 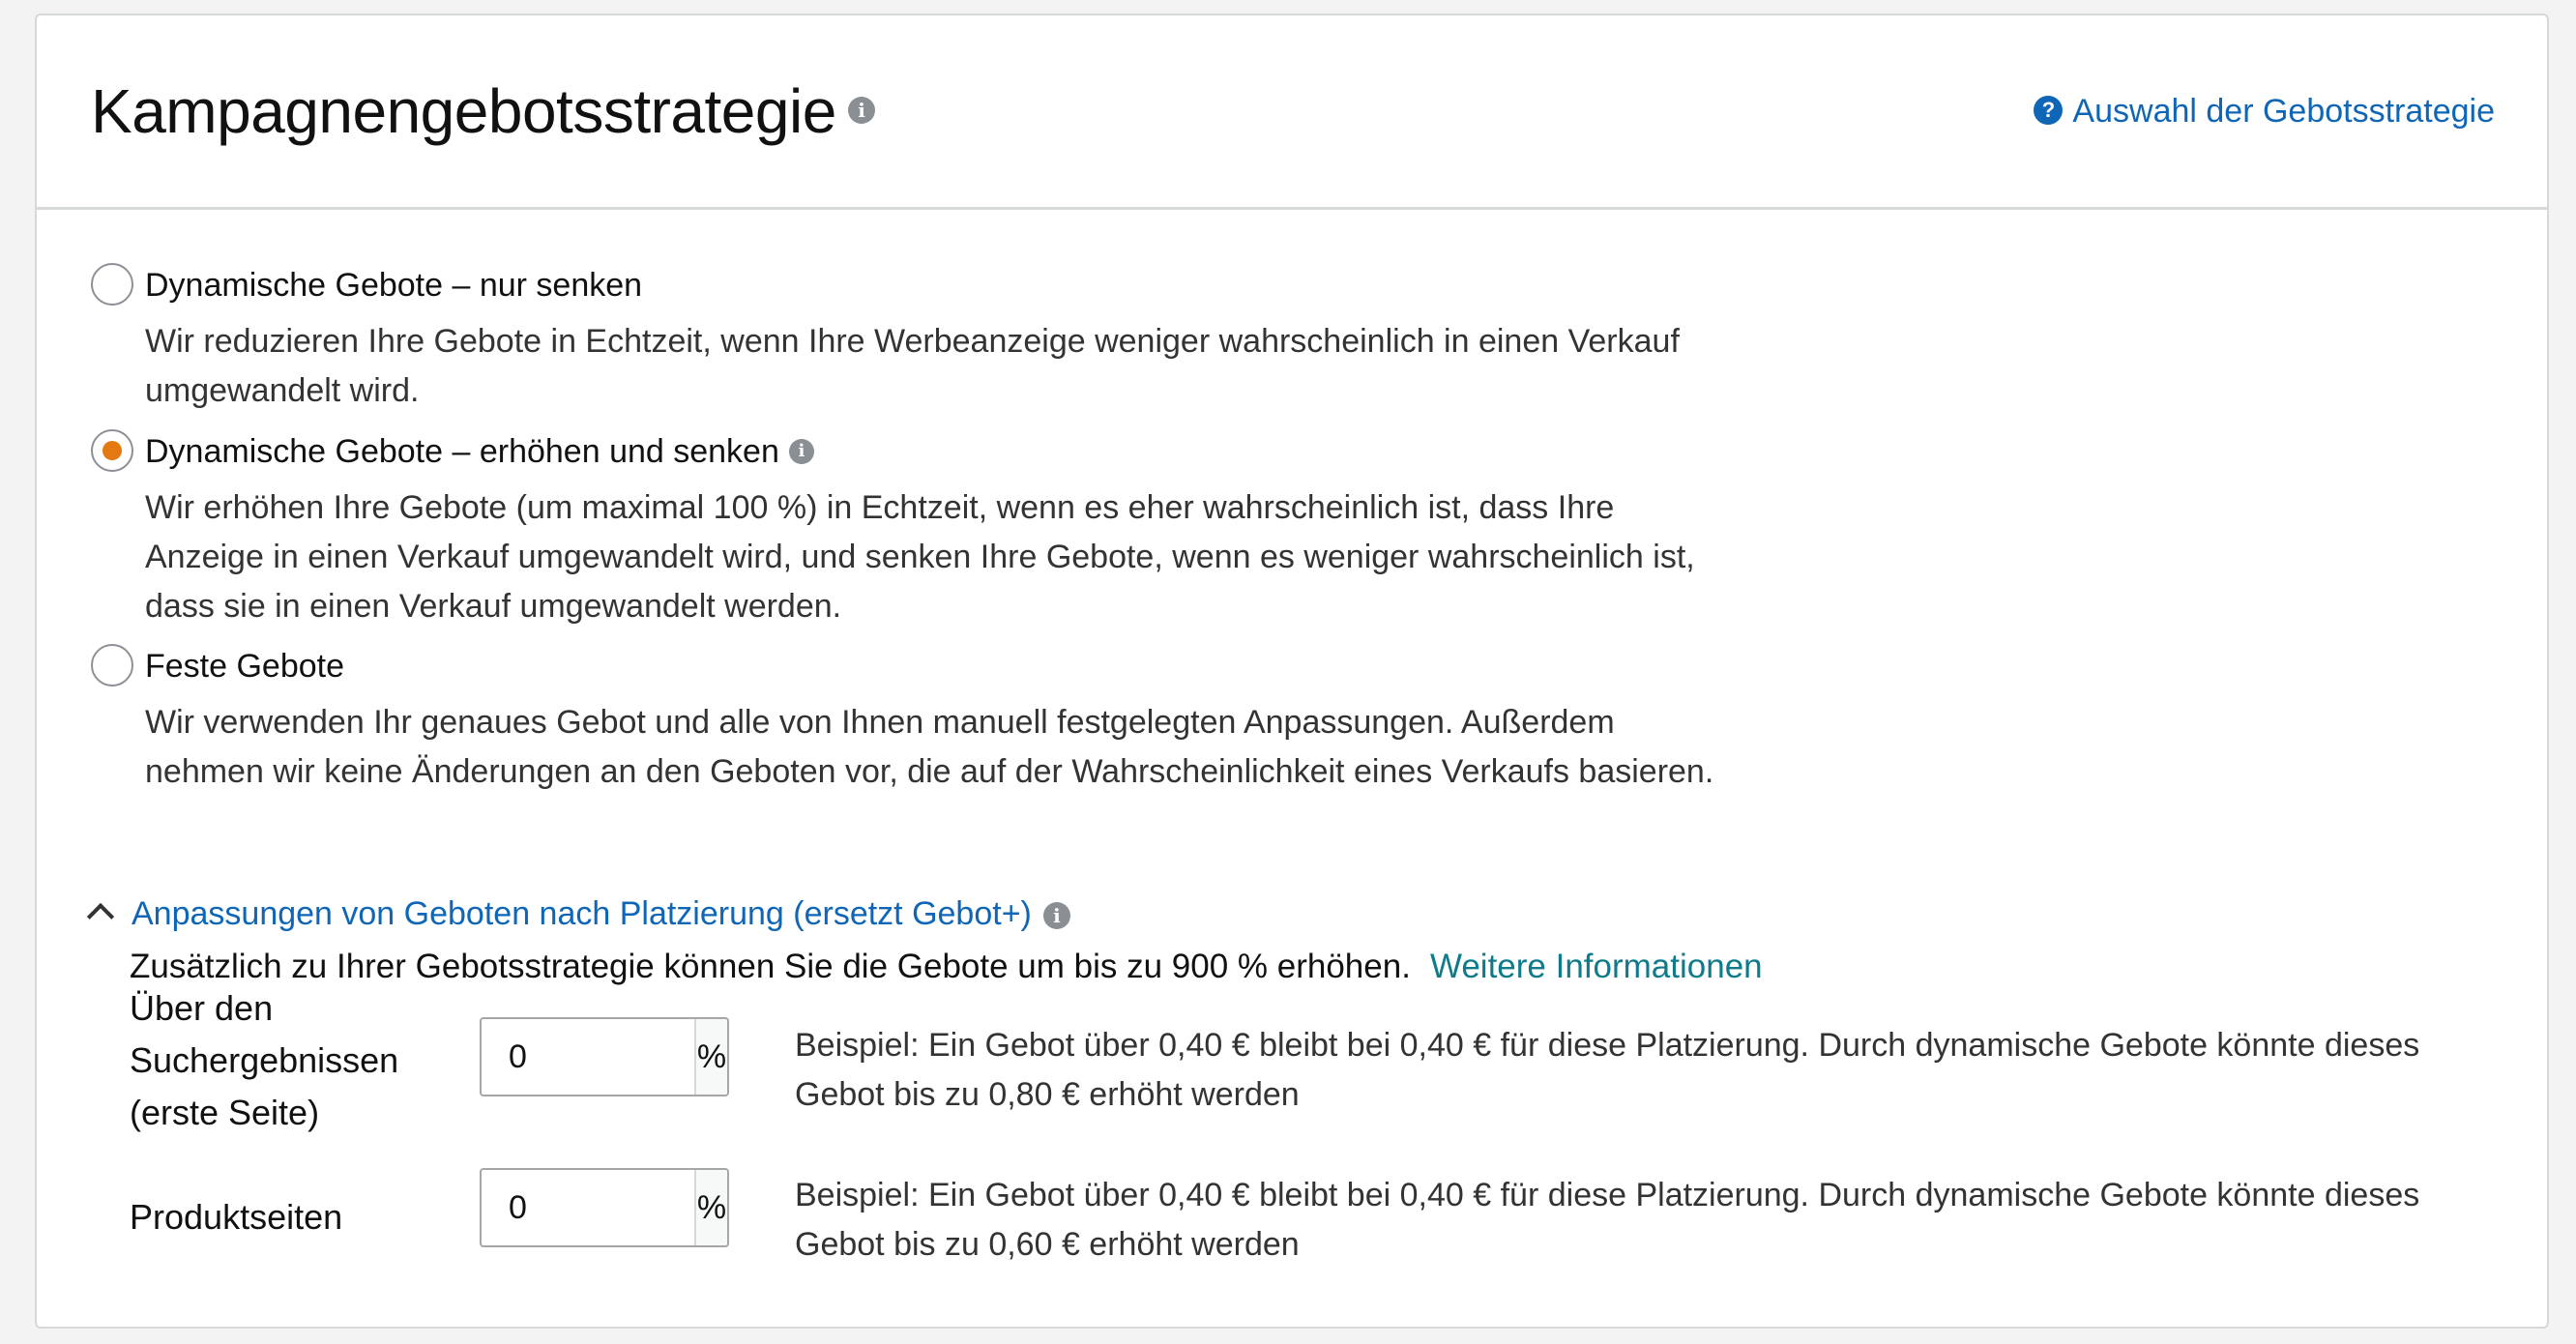 What do you see at coordinates (112, 284) in the screenshot?
I see `radio-down-only` at bounding box center [112, 284].